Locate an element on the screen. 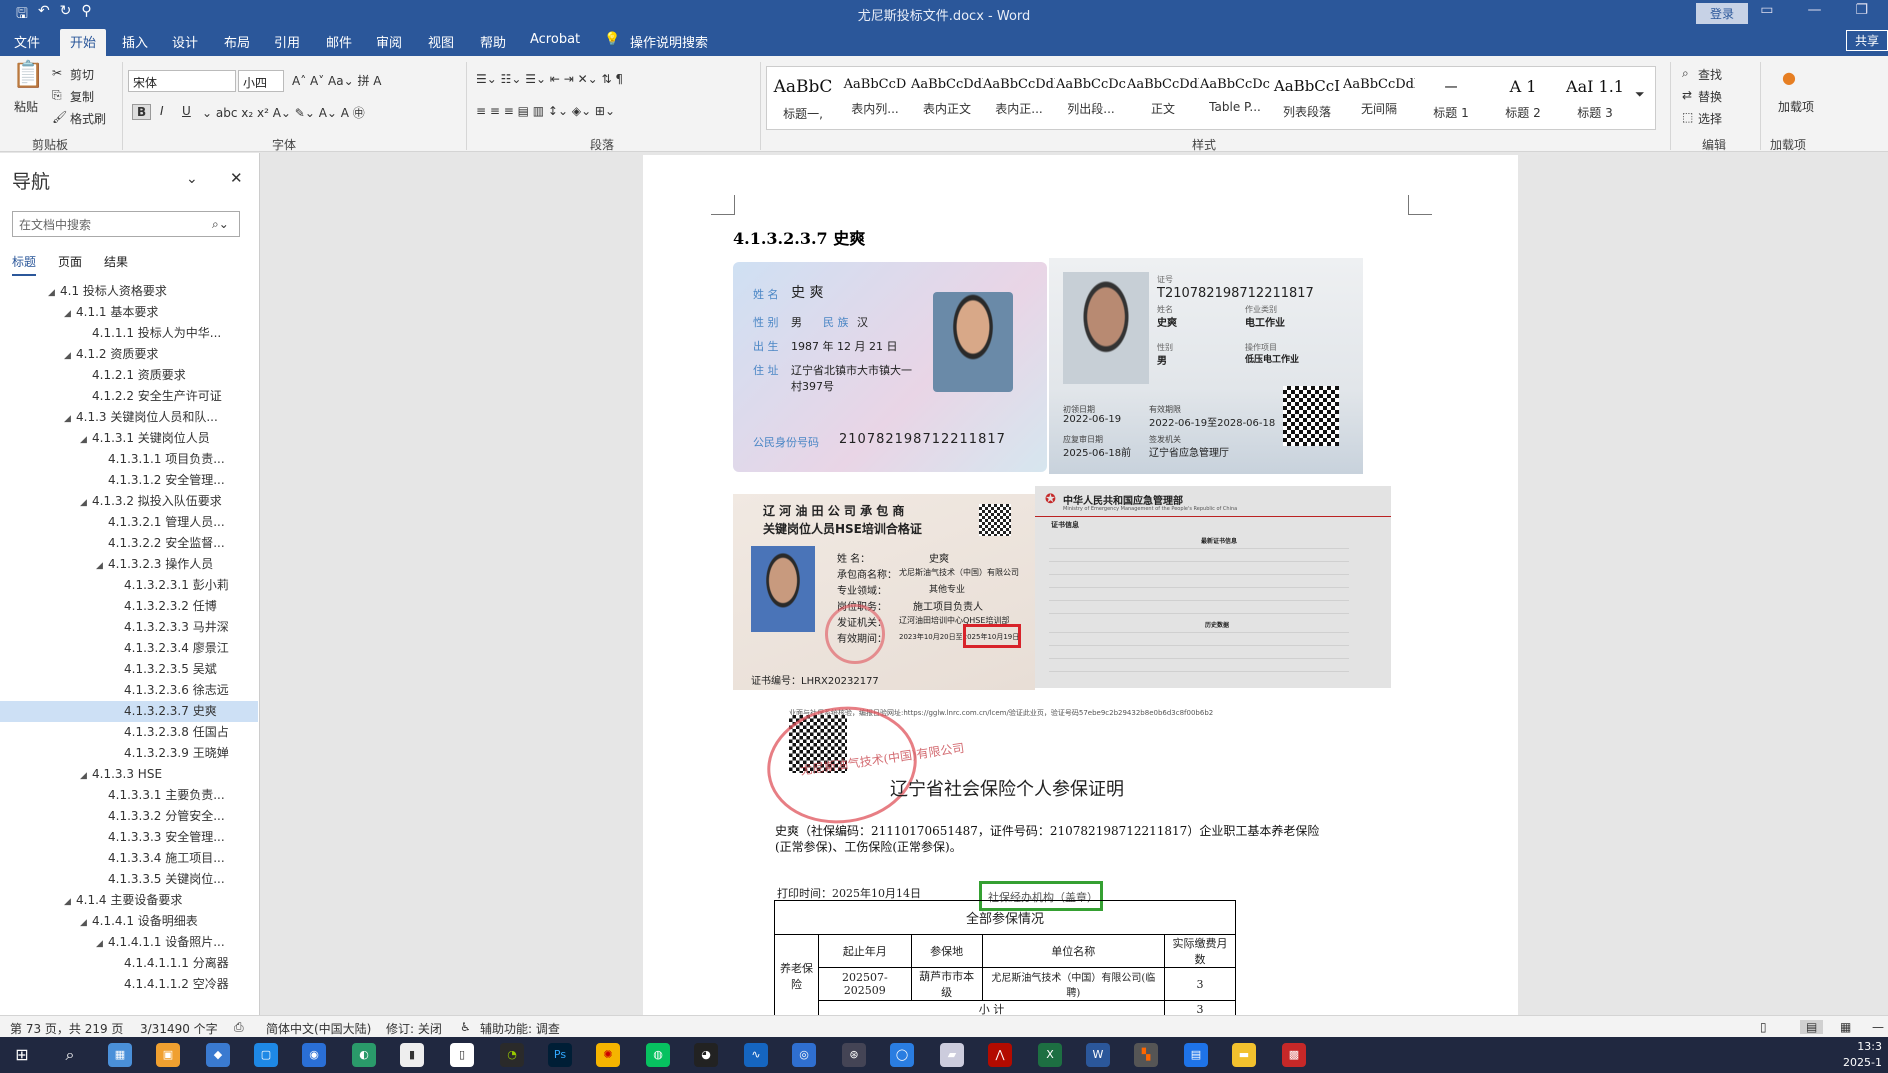 Image resolution: width=1888 pixels, height=1073 pixels. nav-heading-item: ◢ 4.1 投标人资格要求 is located at coordinates (129, 291).